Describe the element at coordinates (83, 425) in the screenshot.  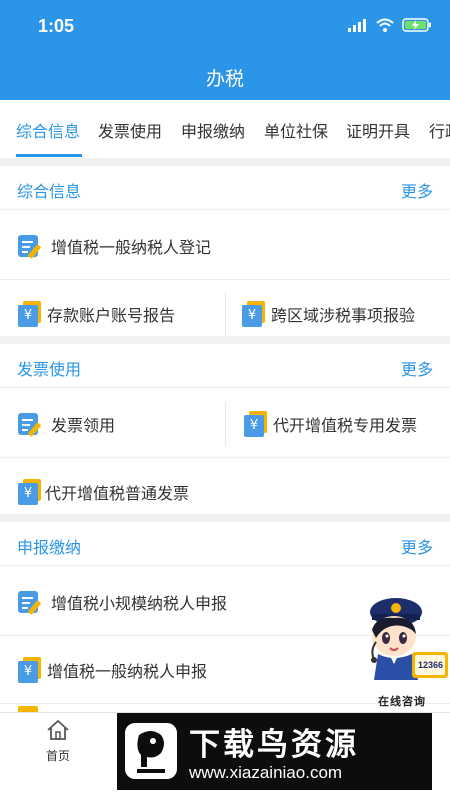
I see `service-item-label: 发票领用` at that location.